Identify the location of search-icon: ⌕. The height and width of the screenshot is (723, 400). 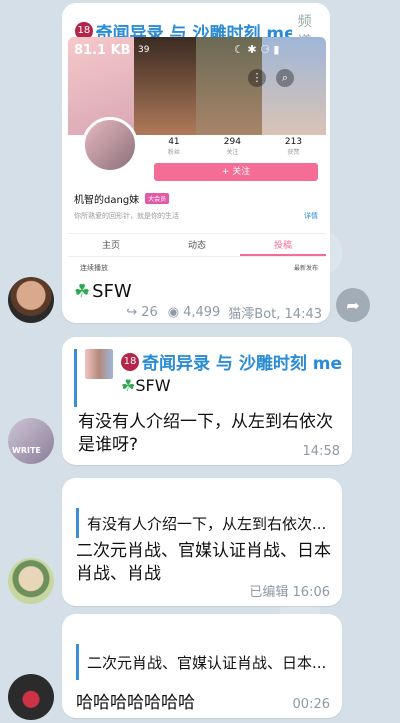
(285, 78).